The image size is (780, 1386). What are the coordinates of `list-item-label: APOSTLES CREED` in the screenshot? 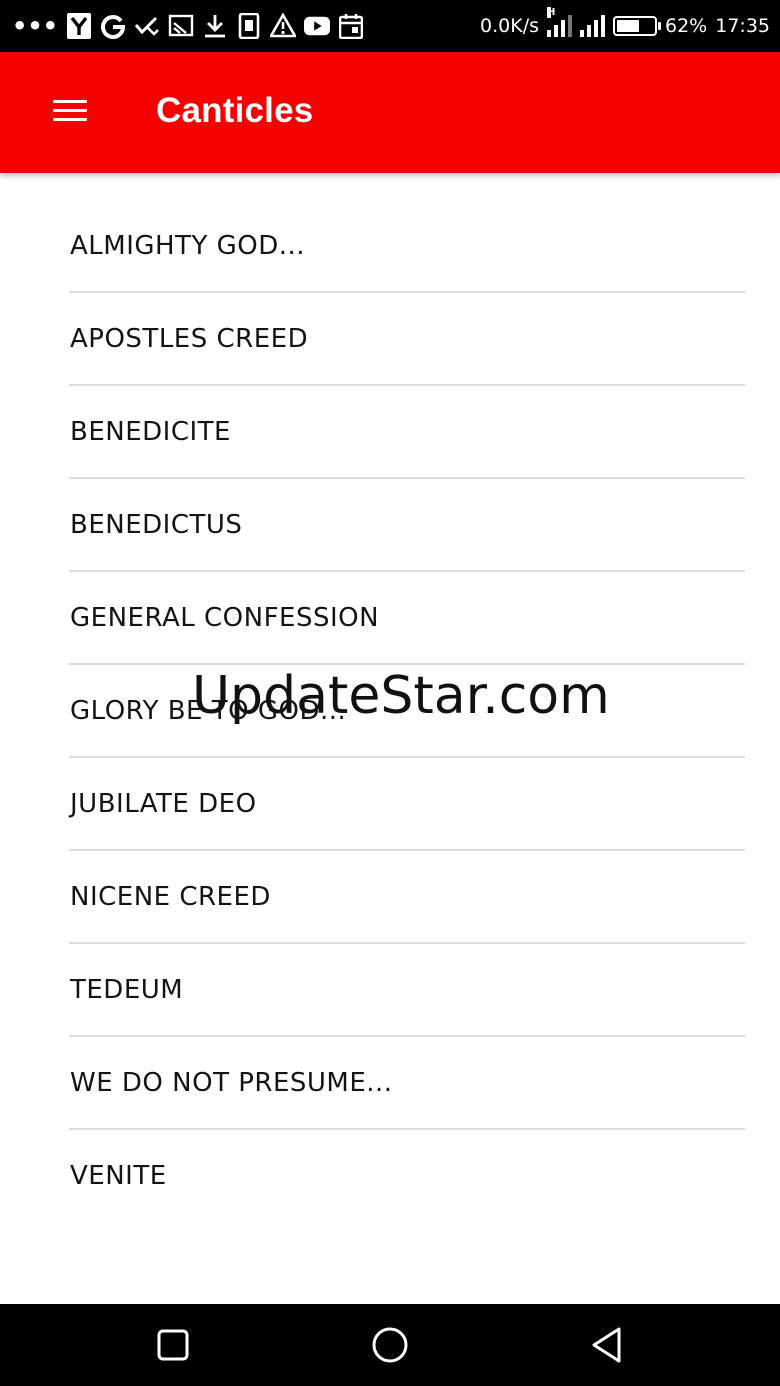 It's located at (189, 339).